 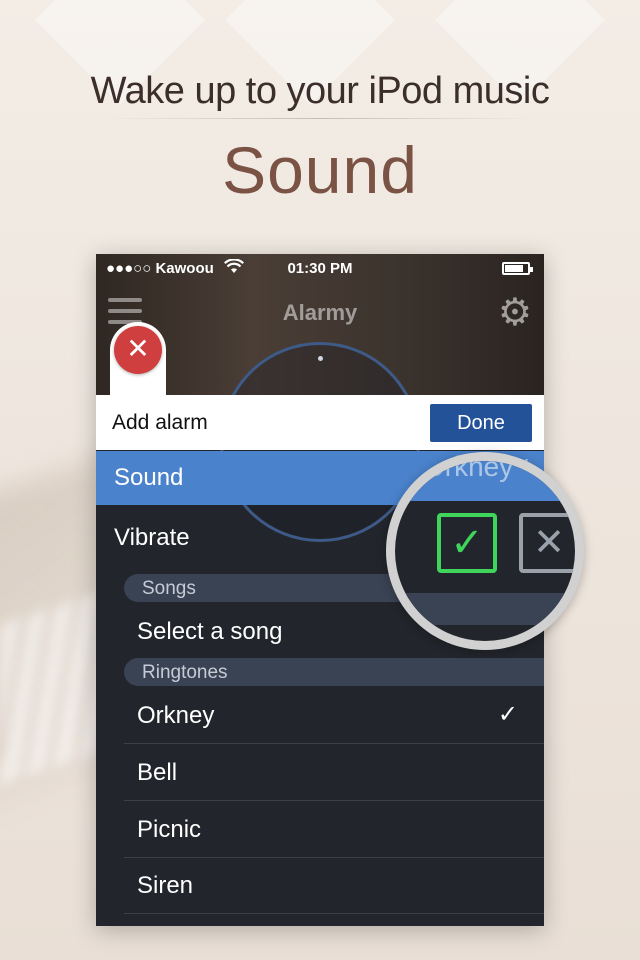 What do you see at coordinates (320, 91) in the screenshot?
I see `promo-tagline: Wake up to your iPod music` at bounding box center [320, 91].